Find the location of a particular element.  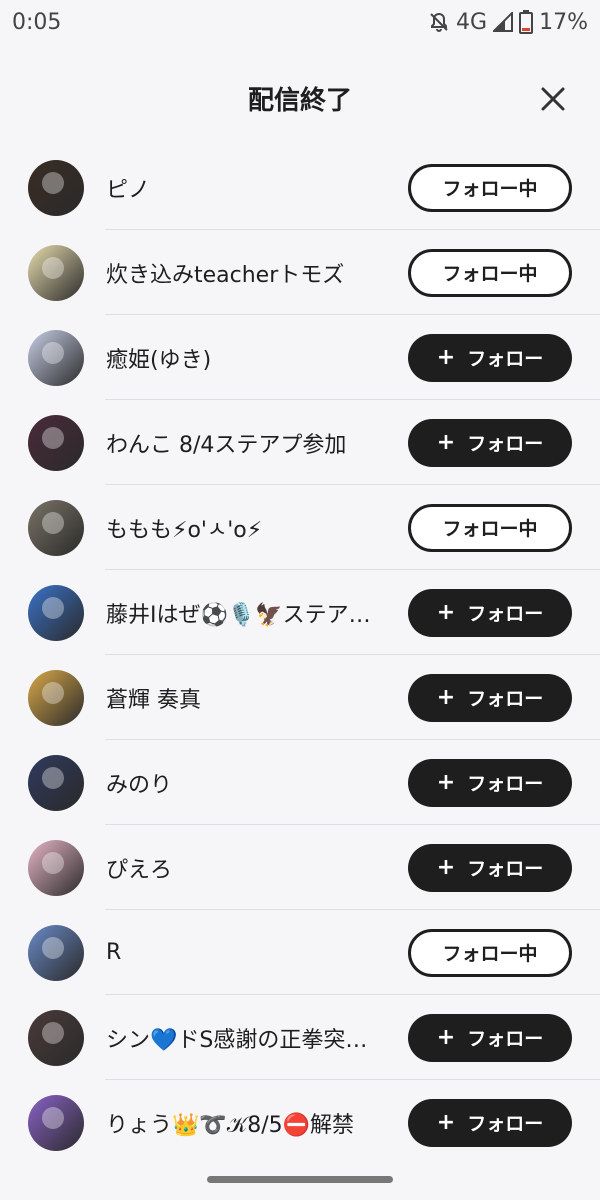

user-row: シン💙ドS感謝の正拳突… + フォロー is located at coordinates (300, 1037).